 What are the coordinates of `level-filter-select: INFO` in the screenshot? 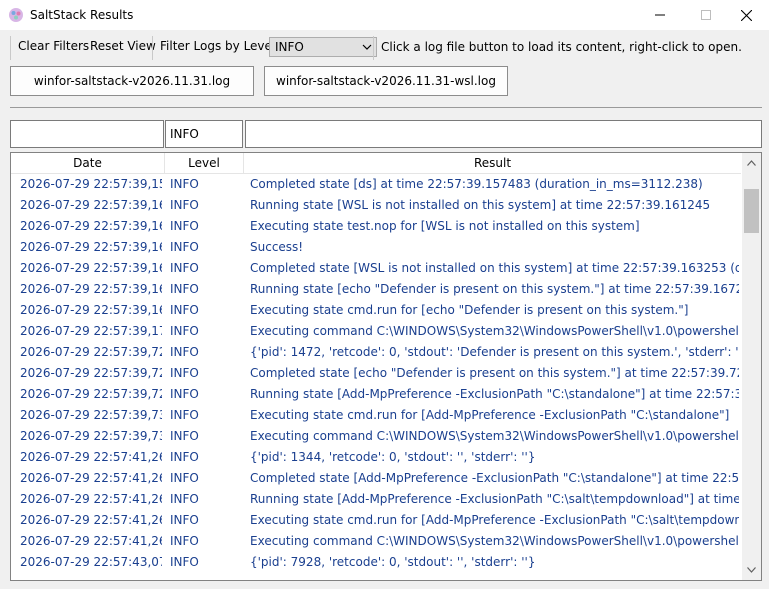 It's located at (323, 47).